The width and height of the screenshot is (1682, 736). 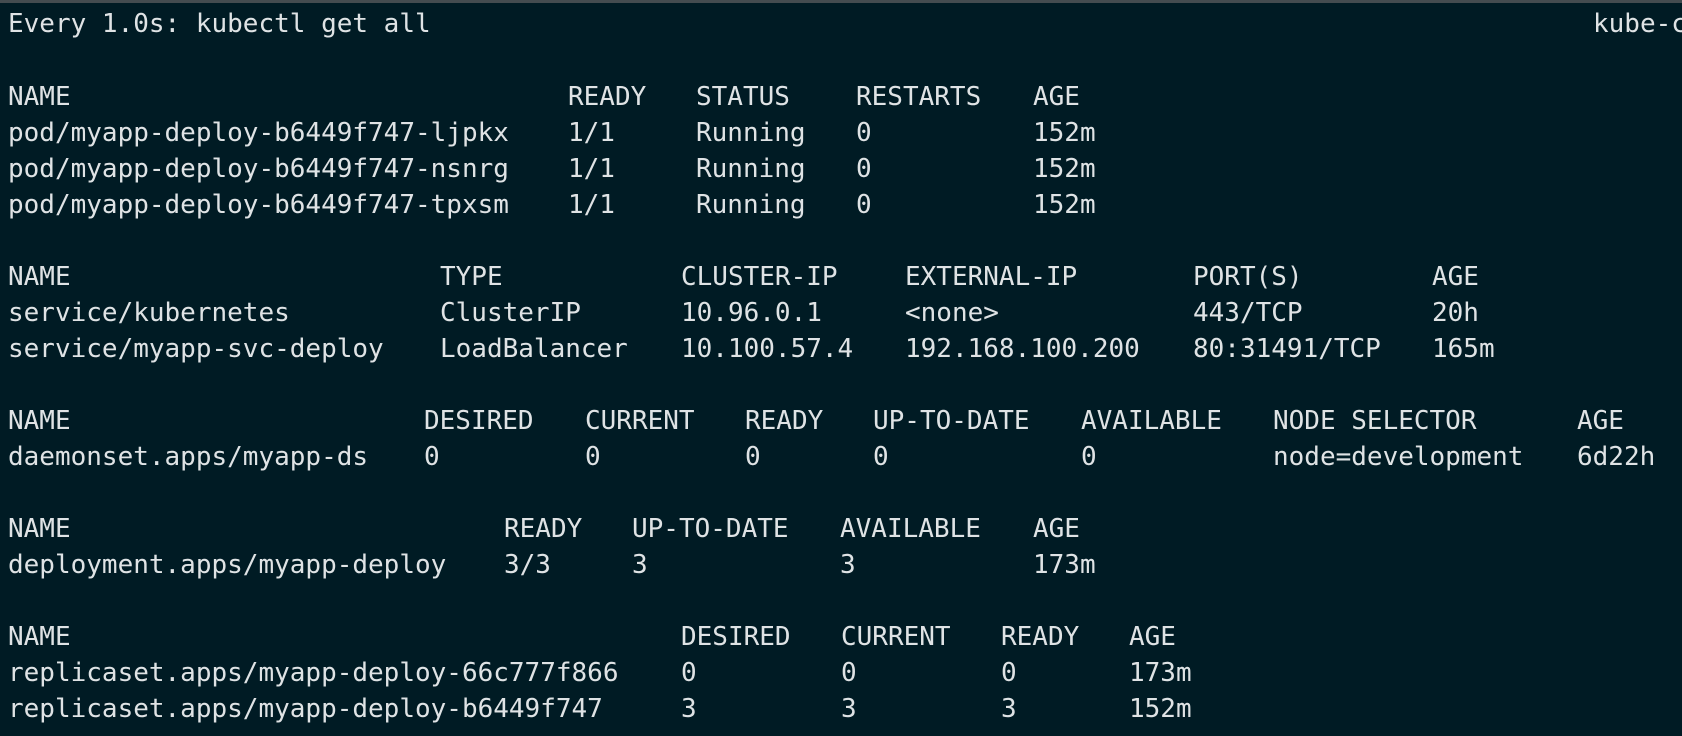 What do you see at coordinates (527, 565) in the screenshot?
I see `deployments-cell: 3/3` at bounding box center [527, 565].